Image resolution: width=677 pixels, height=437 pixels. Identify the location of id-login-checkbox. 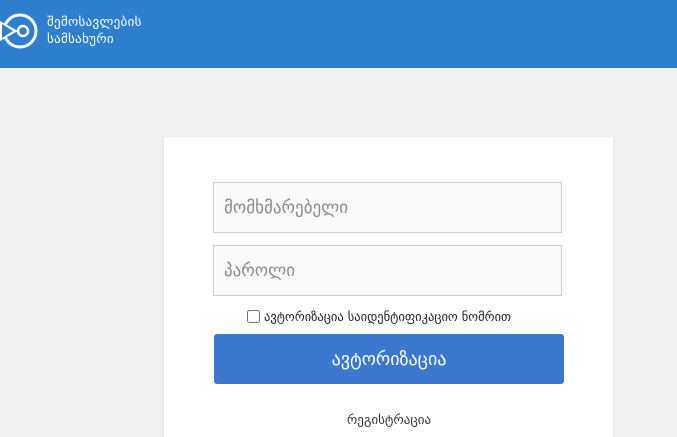
(253, 316).